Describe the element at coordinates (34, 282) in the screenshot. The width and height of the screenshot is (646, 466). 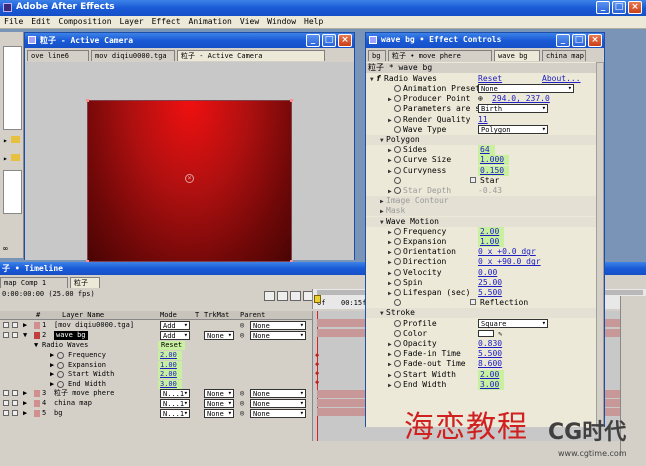
I see `timeline-tab: map Comp 1` at that location.